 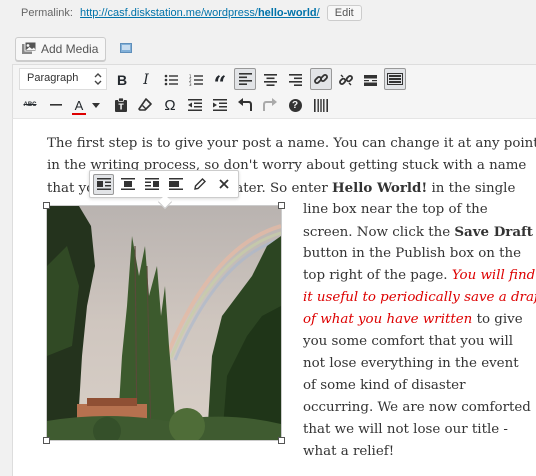 I want to click on decrease-indent-button, so click(x=195, y=105).